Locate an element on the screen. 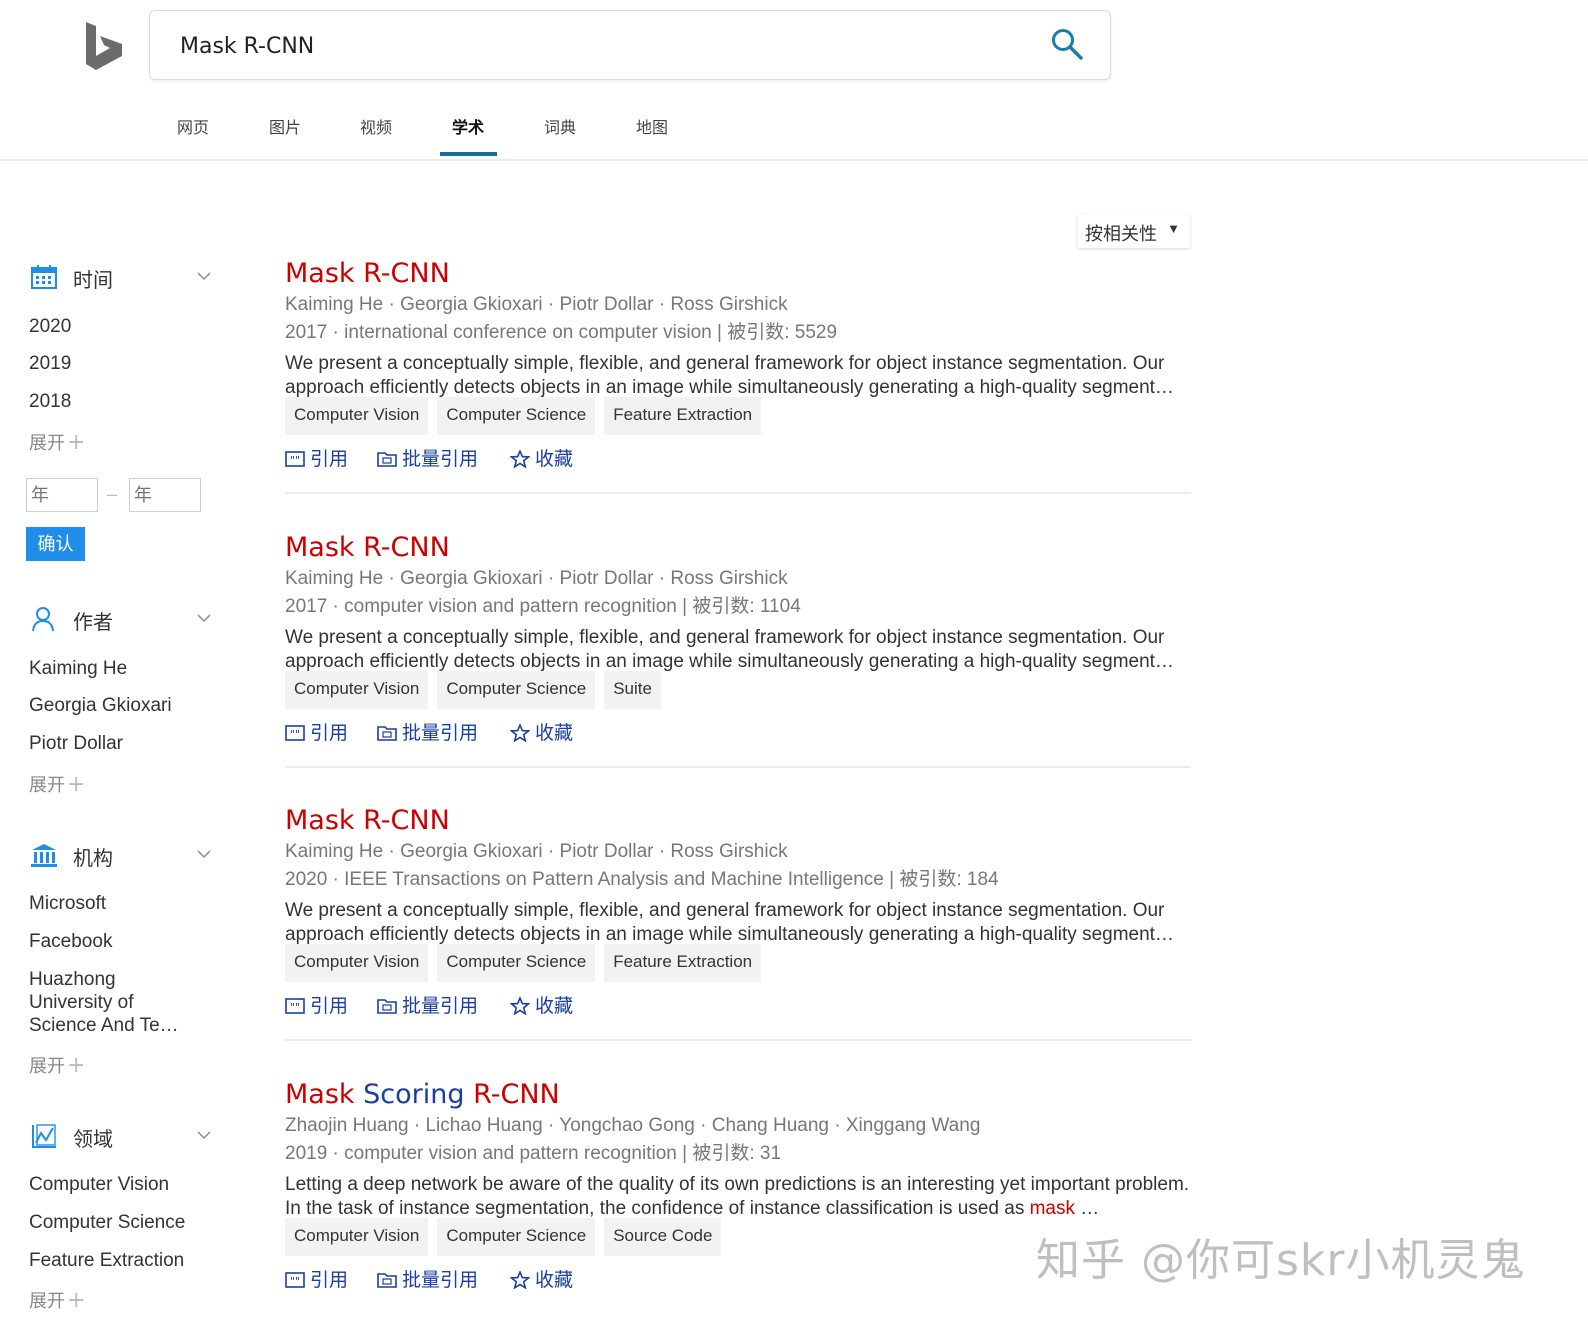 The width and height of the screenshot is (1588, 1335). tab-academic: 学术 is located at coordinates (468, 126).